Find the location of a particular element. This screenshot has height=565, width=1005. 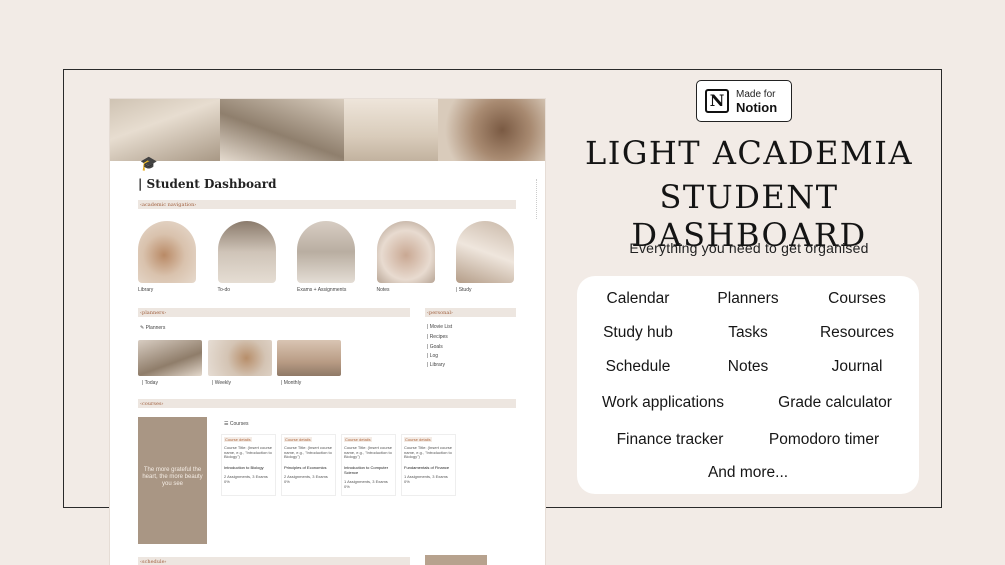

nav-label: | Study is located at coordinates (464, 290).